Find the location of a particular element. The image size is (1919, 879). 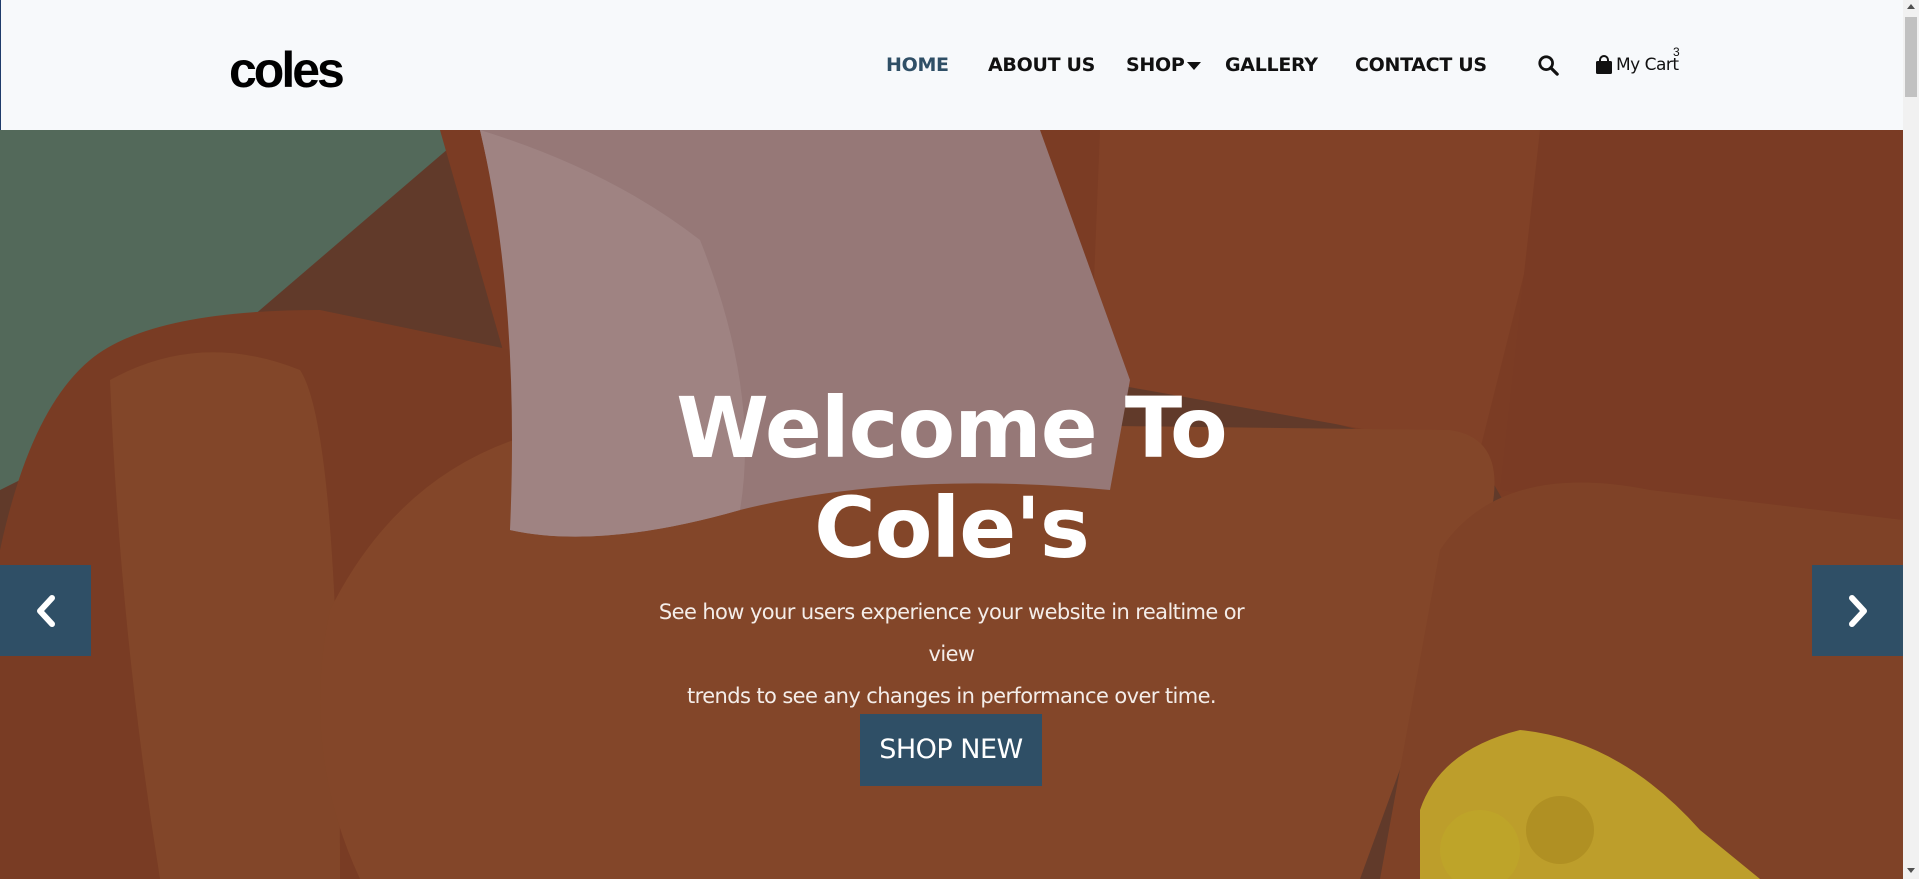

scroll-up-icon is located at coordinates (1911, 6).